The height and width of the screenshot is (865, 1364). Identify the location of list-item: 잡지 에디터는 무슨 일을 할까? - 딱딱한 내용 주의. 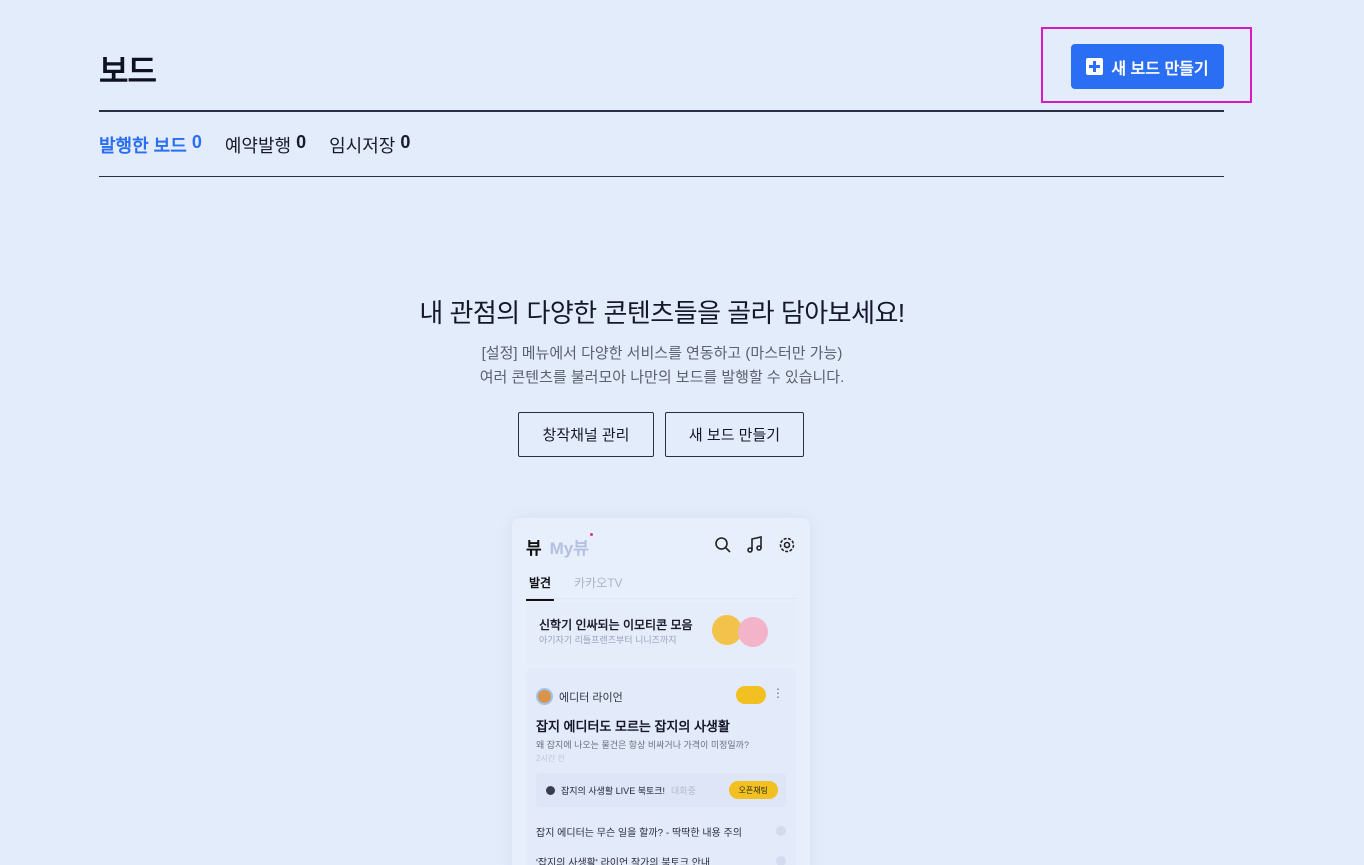
(661, 831).